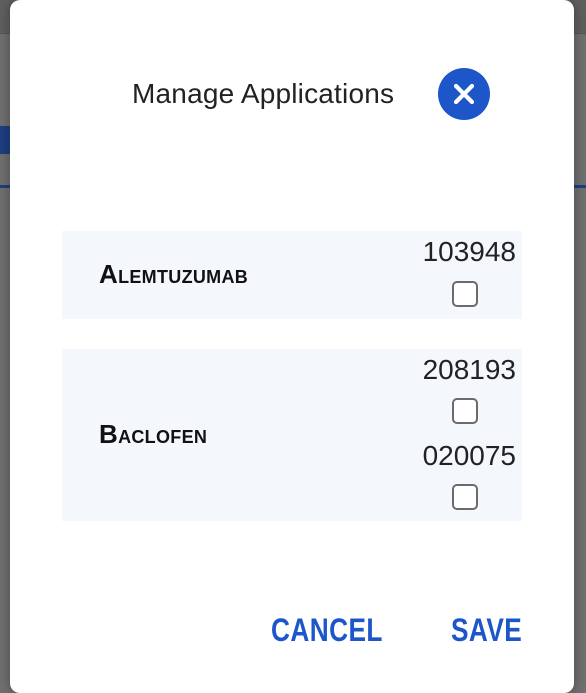 The image size is (586, 693). I want to click on application-number: 020075, so click(469, 455).